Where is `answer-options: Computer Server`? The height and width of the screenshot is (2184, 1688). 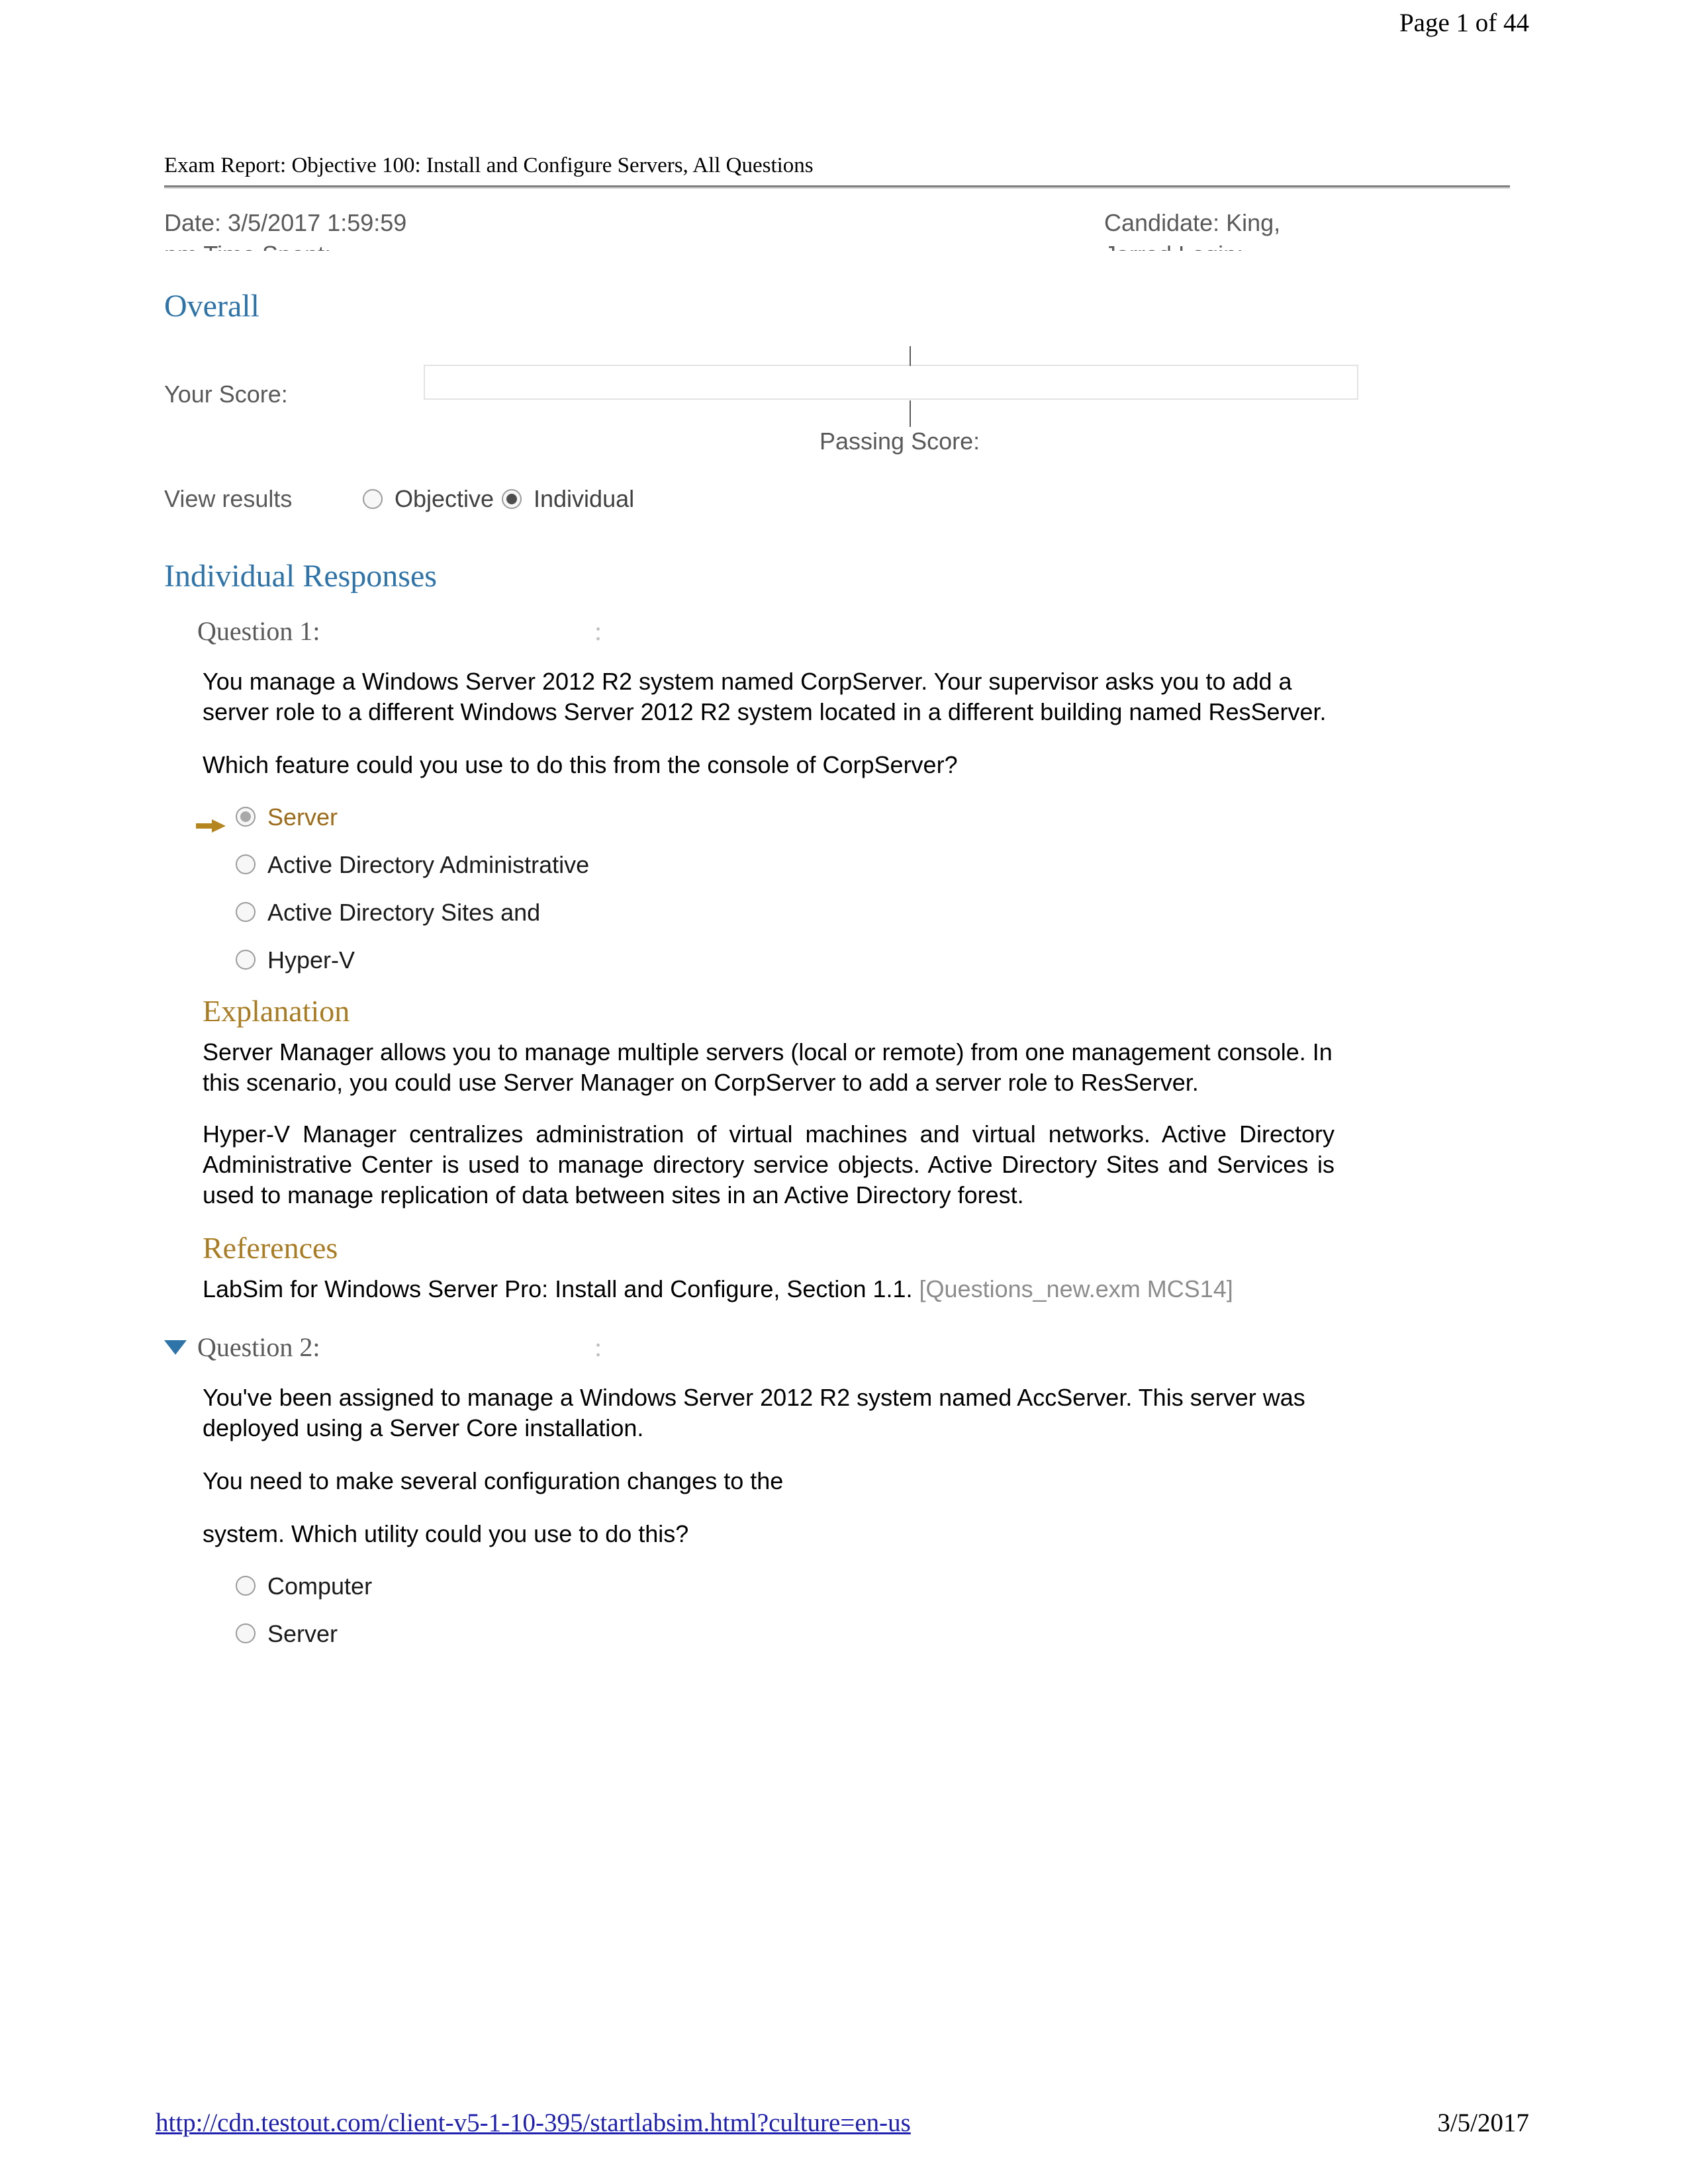 answer-options: Computer Server is located at coordinates (857, 1610).